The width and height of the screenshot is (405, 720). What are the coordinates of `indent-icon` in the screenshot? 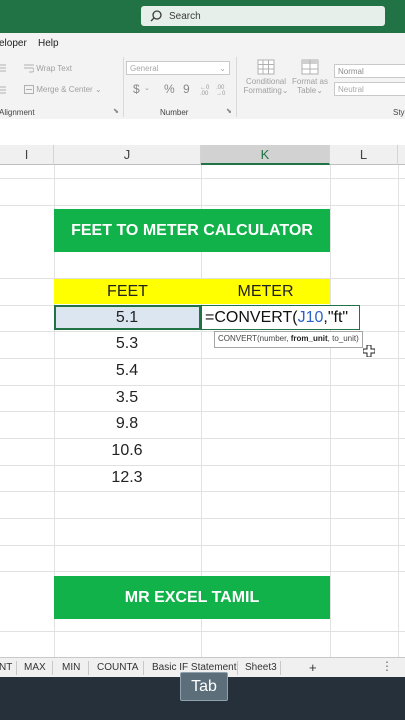 It's located at (3, 68).